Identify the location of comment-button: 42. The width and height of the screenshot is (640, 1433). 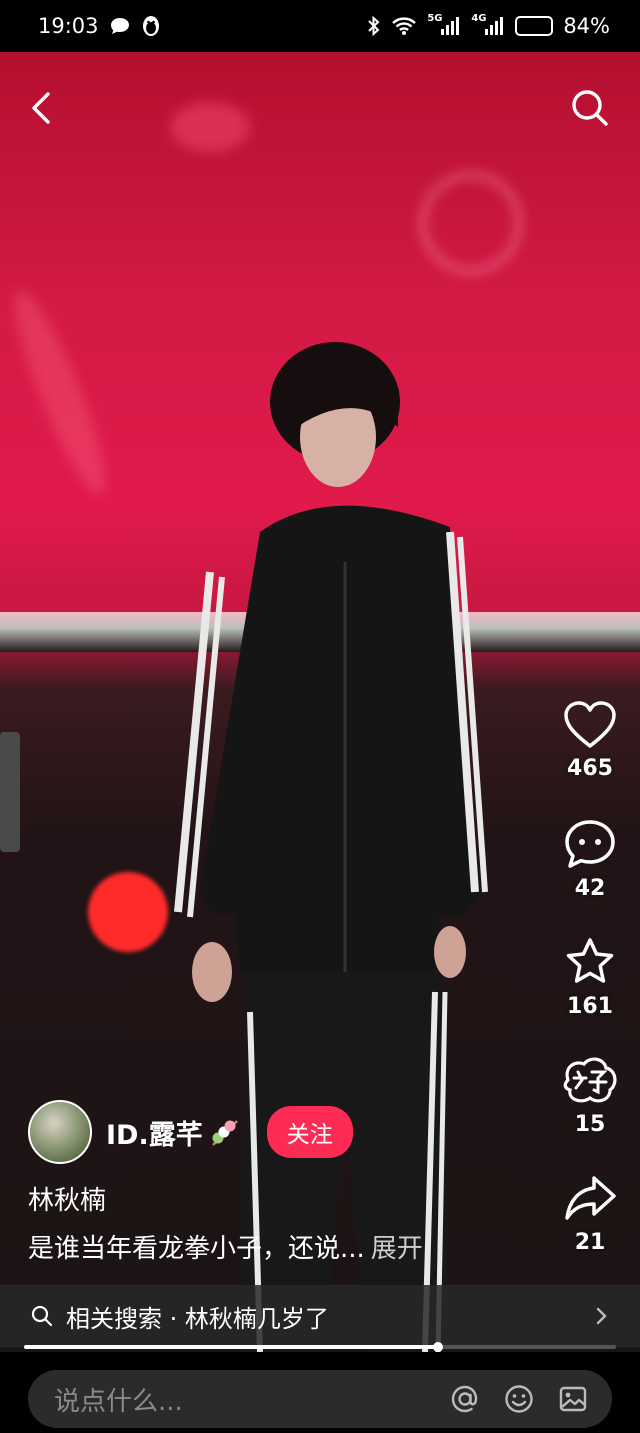
(590, 877).